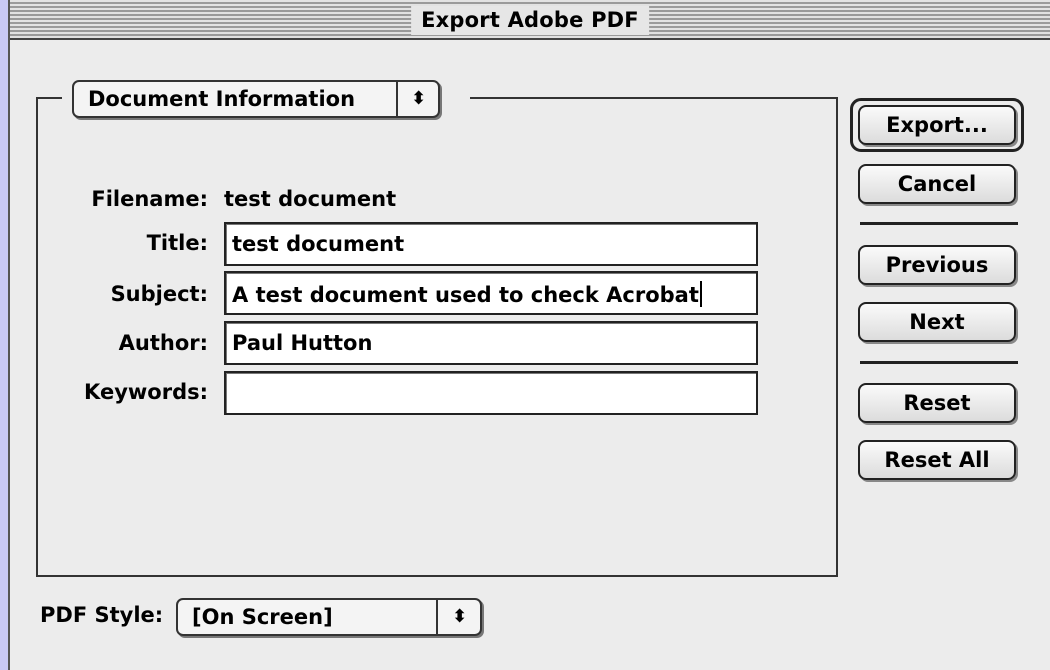  Describe the element at coordinates (149, 199) in the screenshot. I see `filename-label: Filename:` at that location.